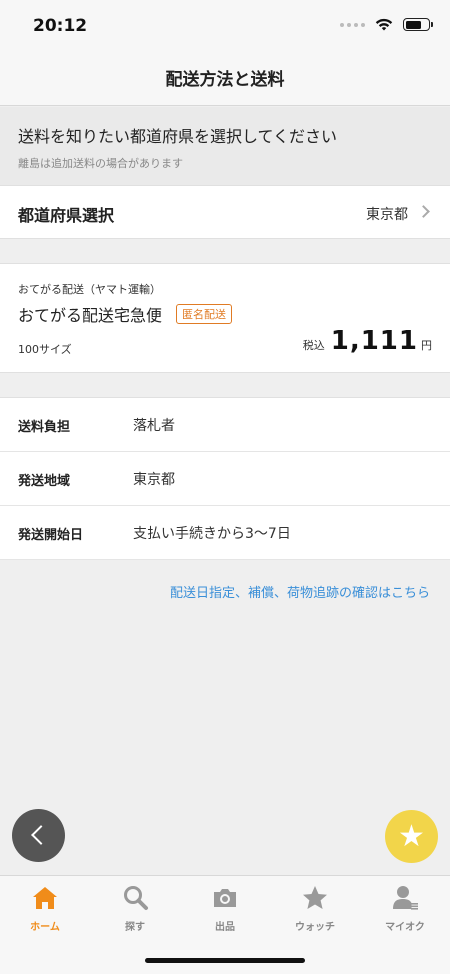 The width and height of the screenshot is (450, 974). I want to click on tab-label: 出品, so click(225, 927).